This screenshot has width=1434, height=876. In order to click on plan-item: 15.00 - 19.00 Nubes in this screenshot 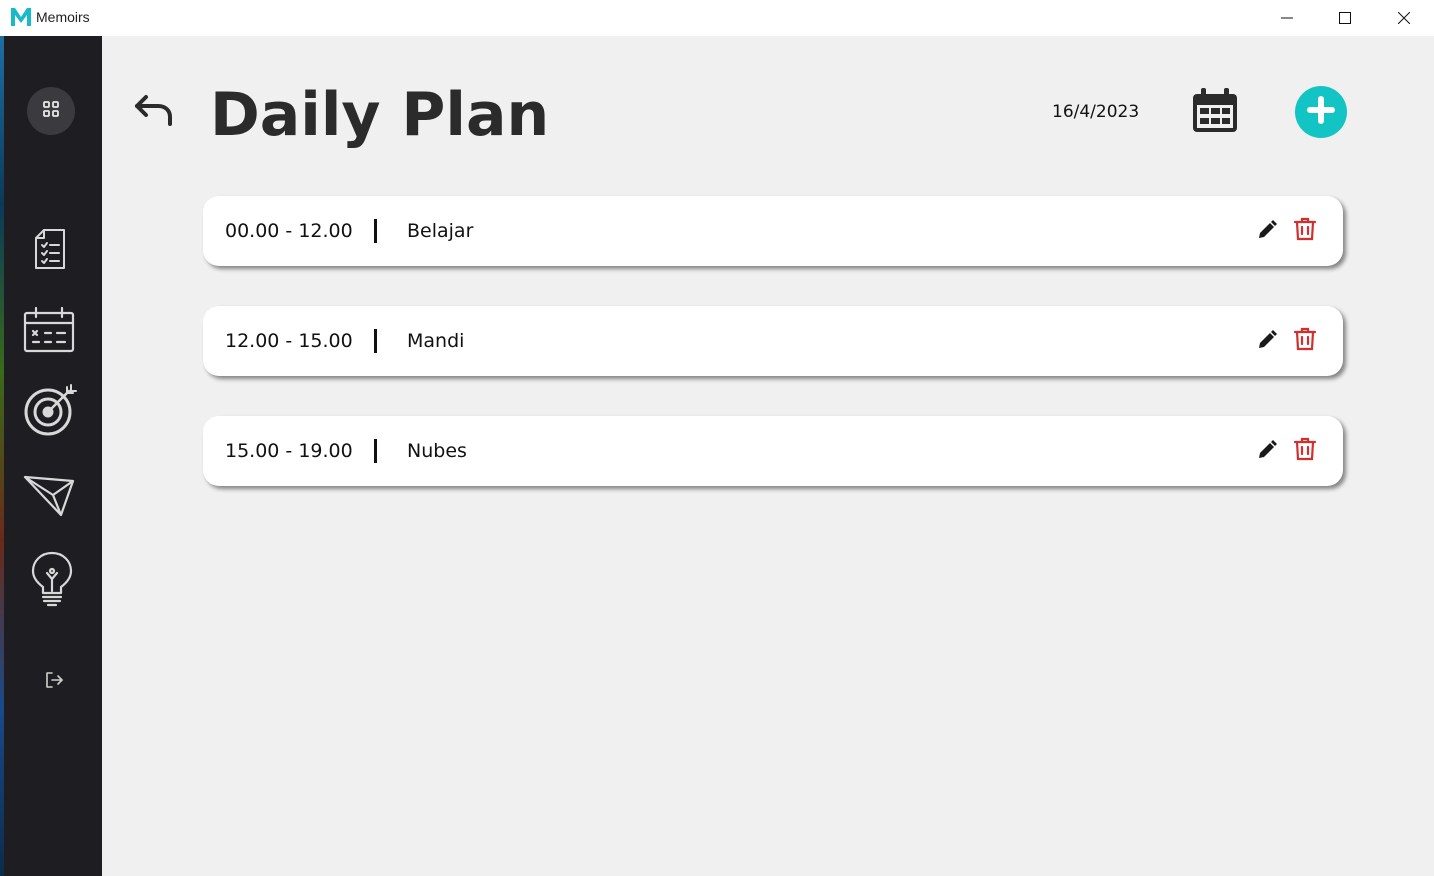, I will do `click(773, 451)`.